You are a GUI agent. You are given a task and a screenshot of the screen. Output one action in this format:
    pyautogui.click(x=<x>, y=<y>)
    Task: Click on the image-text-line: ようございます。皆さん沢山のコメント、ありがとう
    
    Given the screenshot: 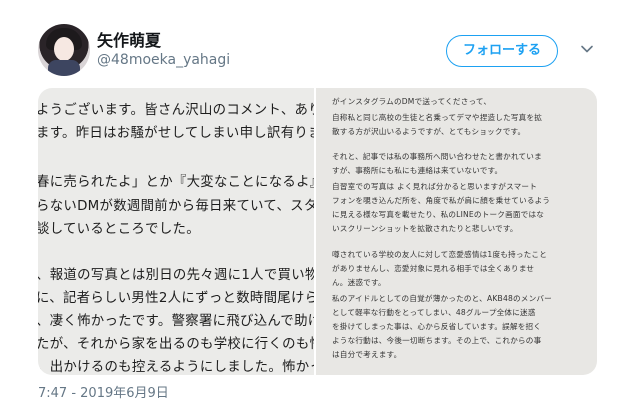 What is the action you would take?
    pyautogui.click(x=176, y=110)
    